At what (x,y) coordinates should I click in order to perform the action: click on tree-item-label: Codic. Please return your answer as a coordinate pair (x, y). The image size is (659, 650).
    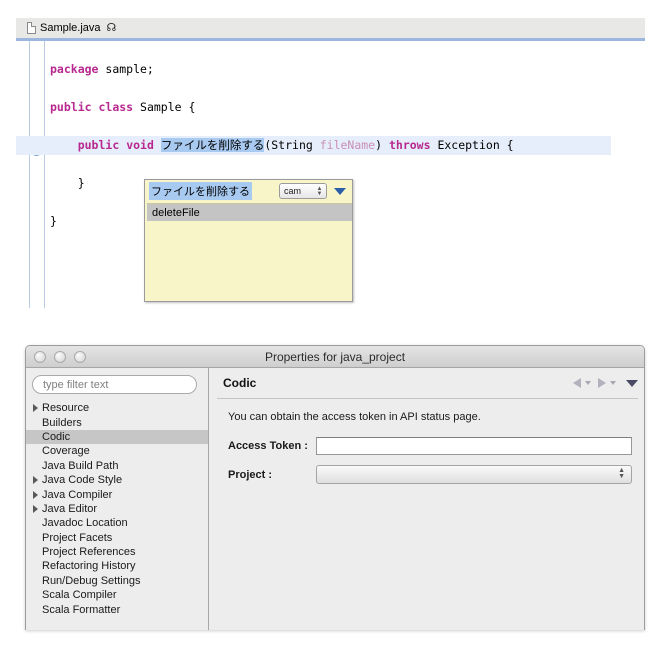
    Looking at the image, I should click on (56, 436).